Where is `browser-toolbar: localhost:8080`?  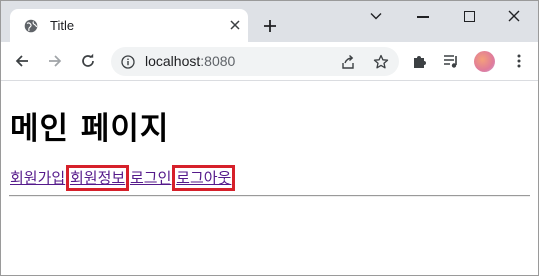
browser-toolbar: localhost:8080 is located at coordinates (269, 61).